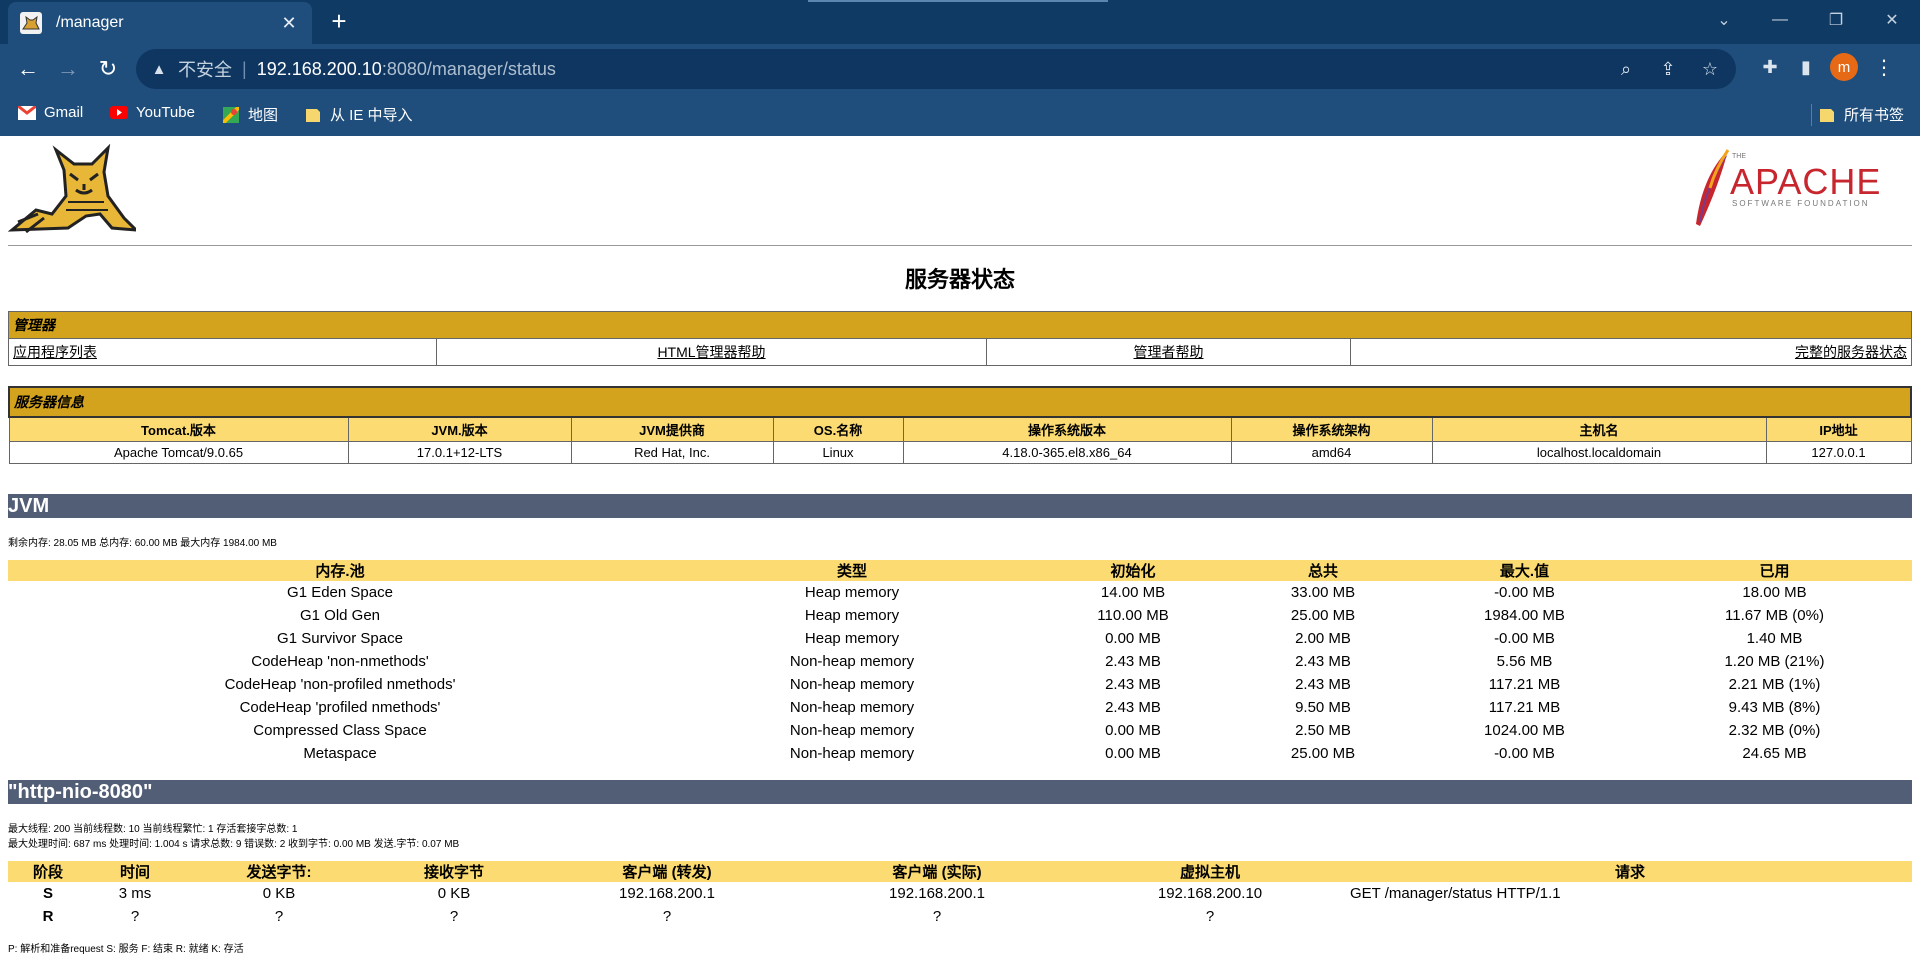  What do you see at coordinates (1133, 570) in the screenshot?
I see `column-header: 初始化` at bounding box center [1133, 570].